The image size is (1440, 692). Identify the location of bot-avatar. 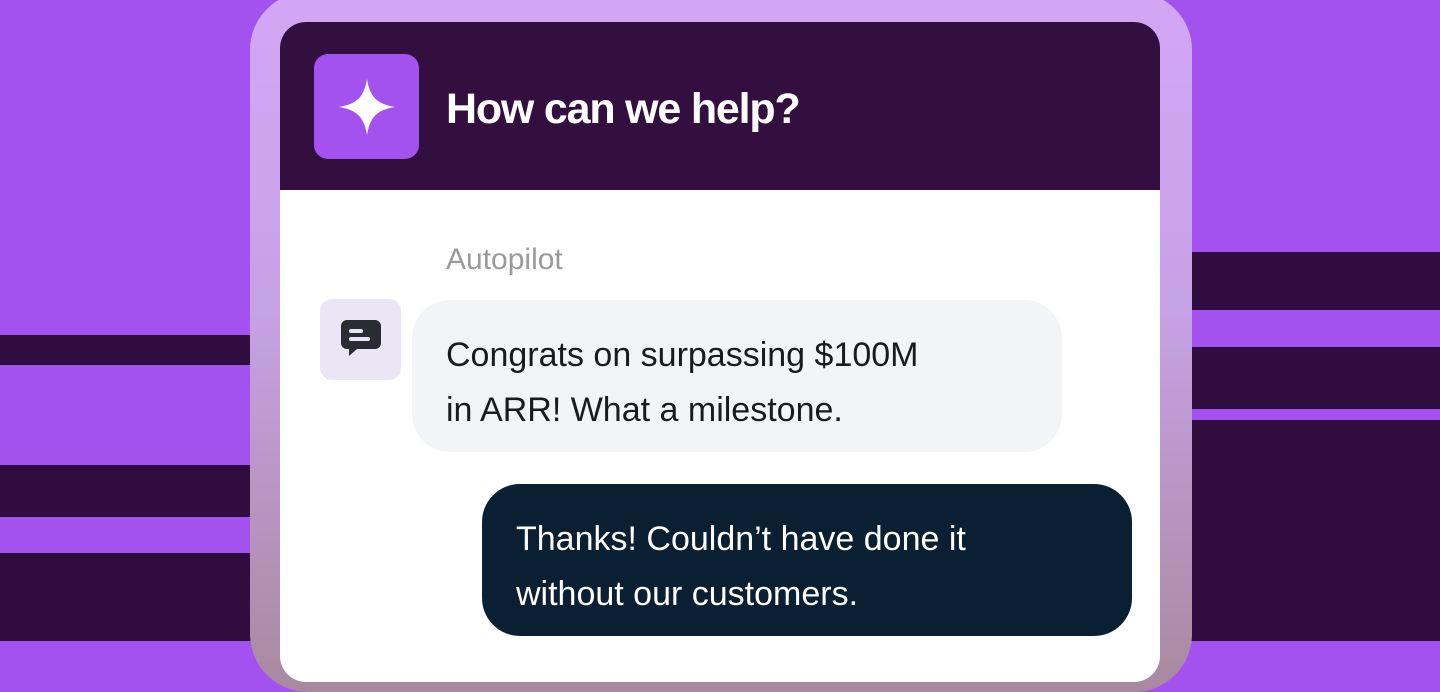
(360, 339).